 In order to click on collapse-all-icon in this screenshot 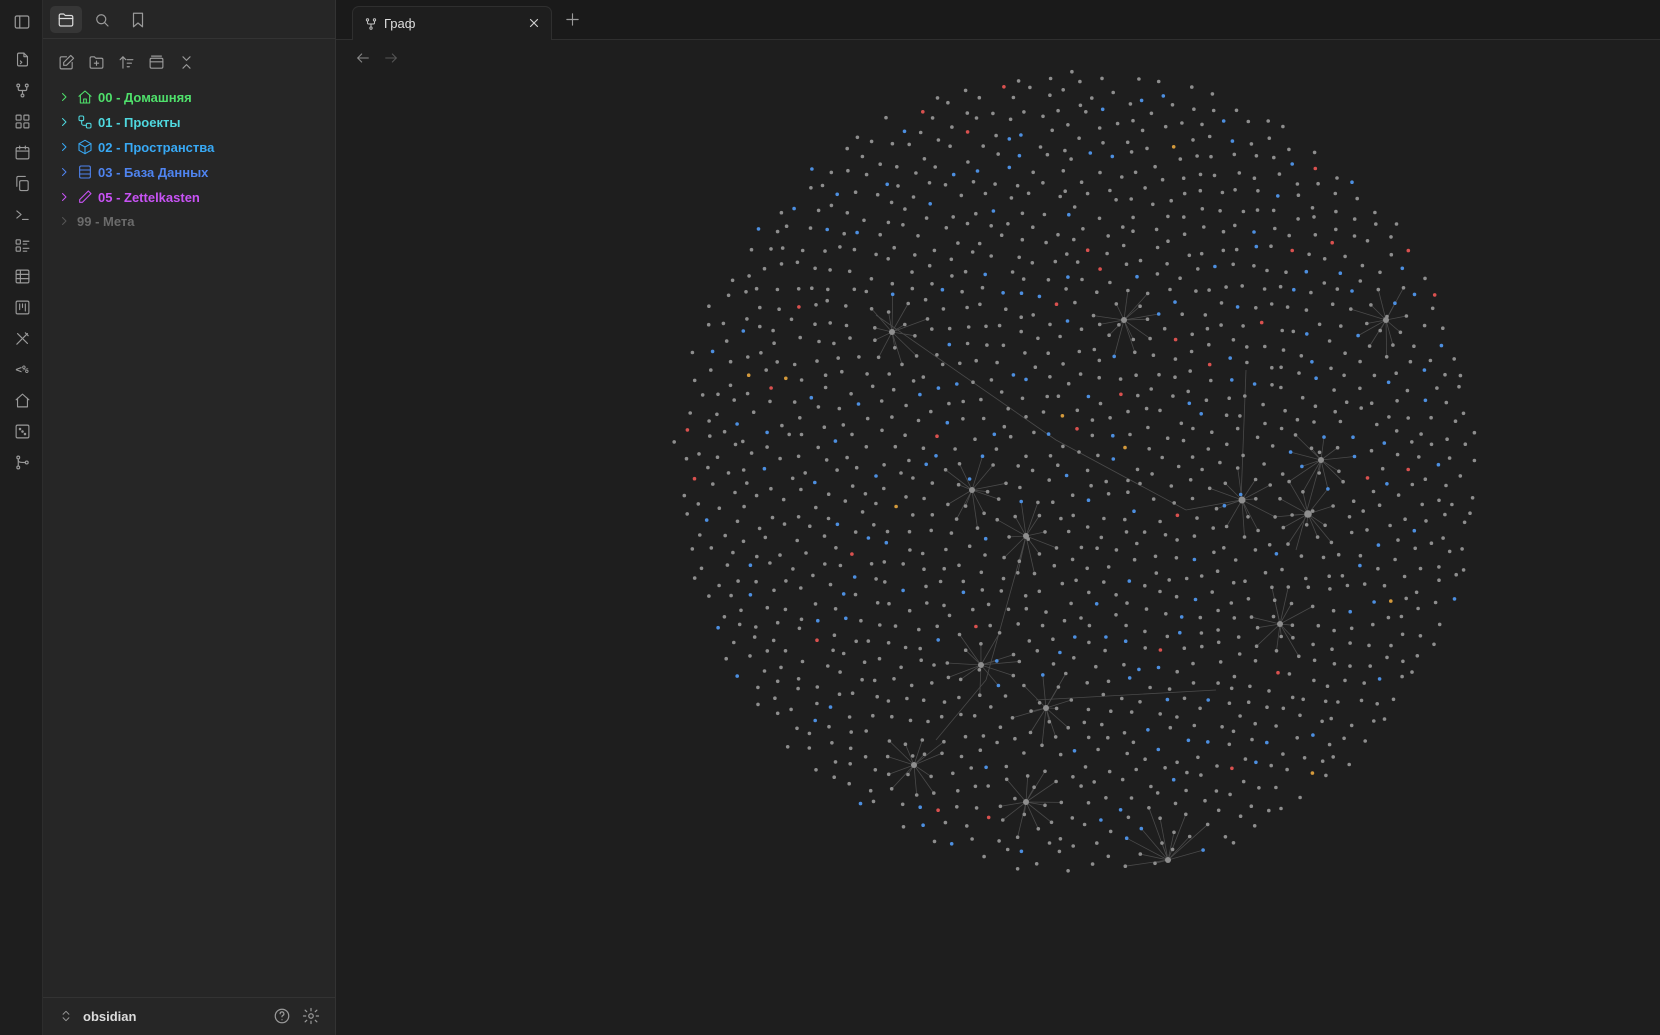, I will do `click(186, 62)`.